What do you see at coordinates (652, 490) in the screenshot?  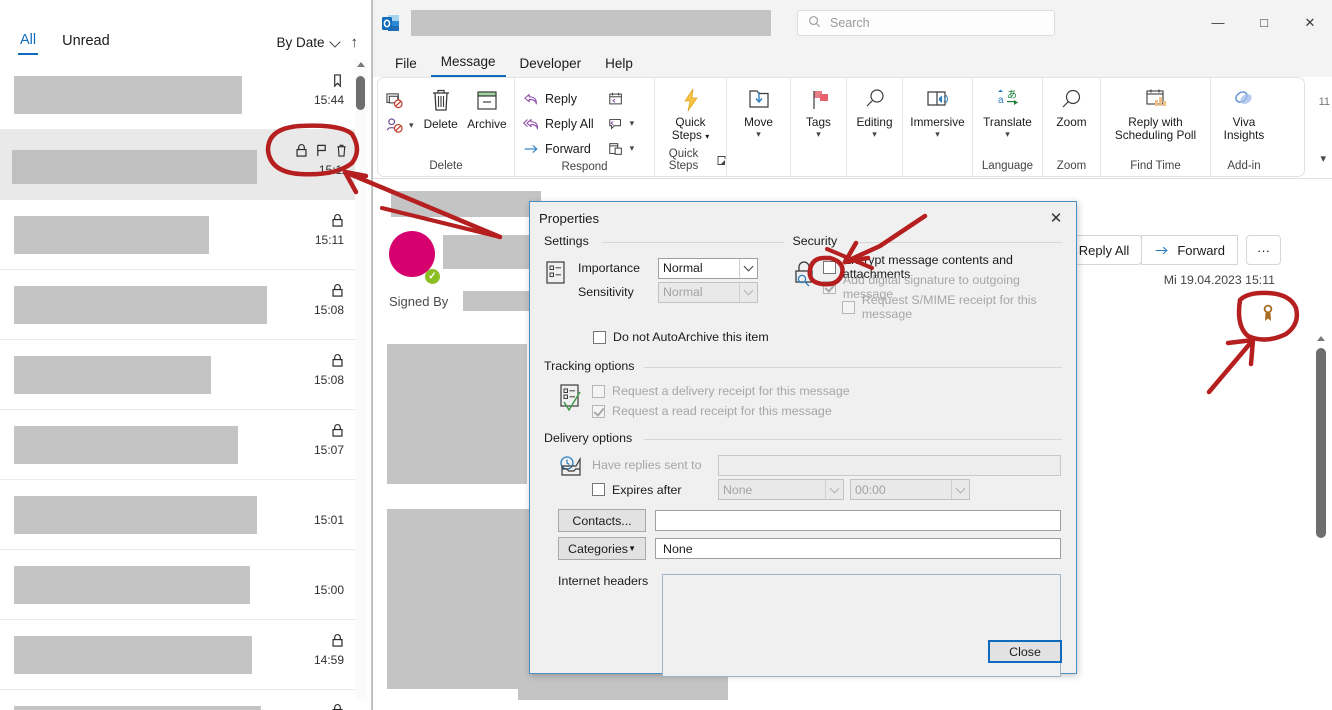 I see `expires-after-option-row: Expires after` at bounding box center [652, 490].